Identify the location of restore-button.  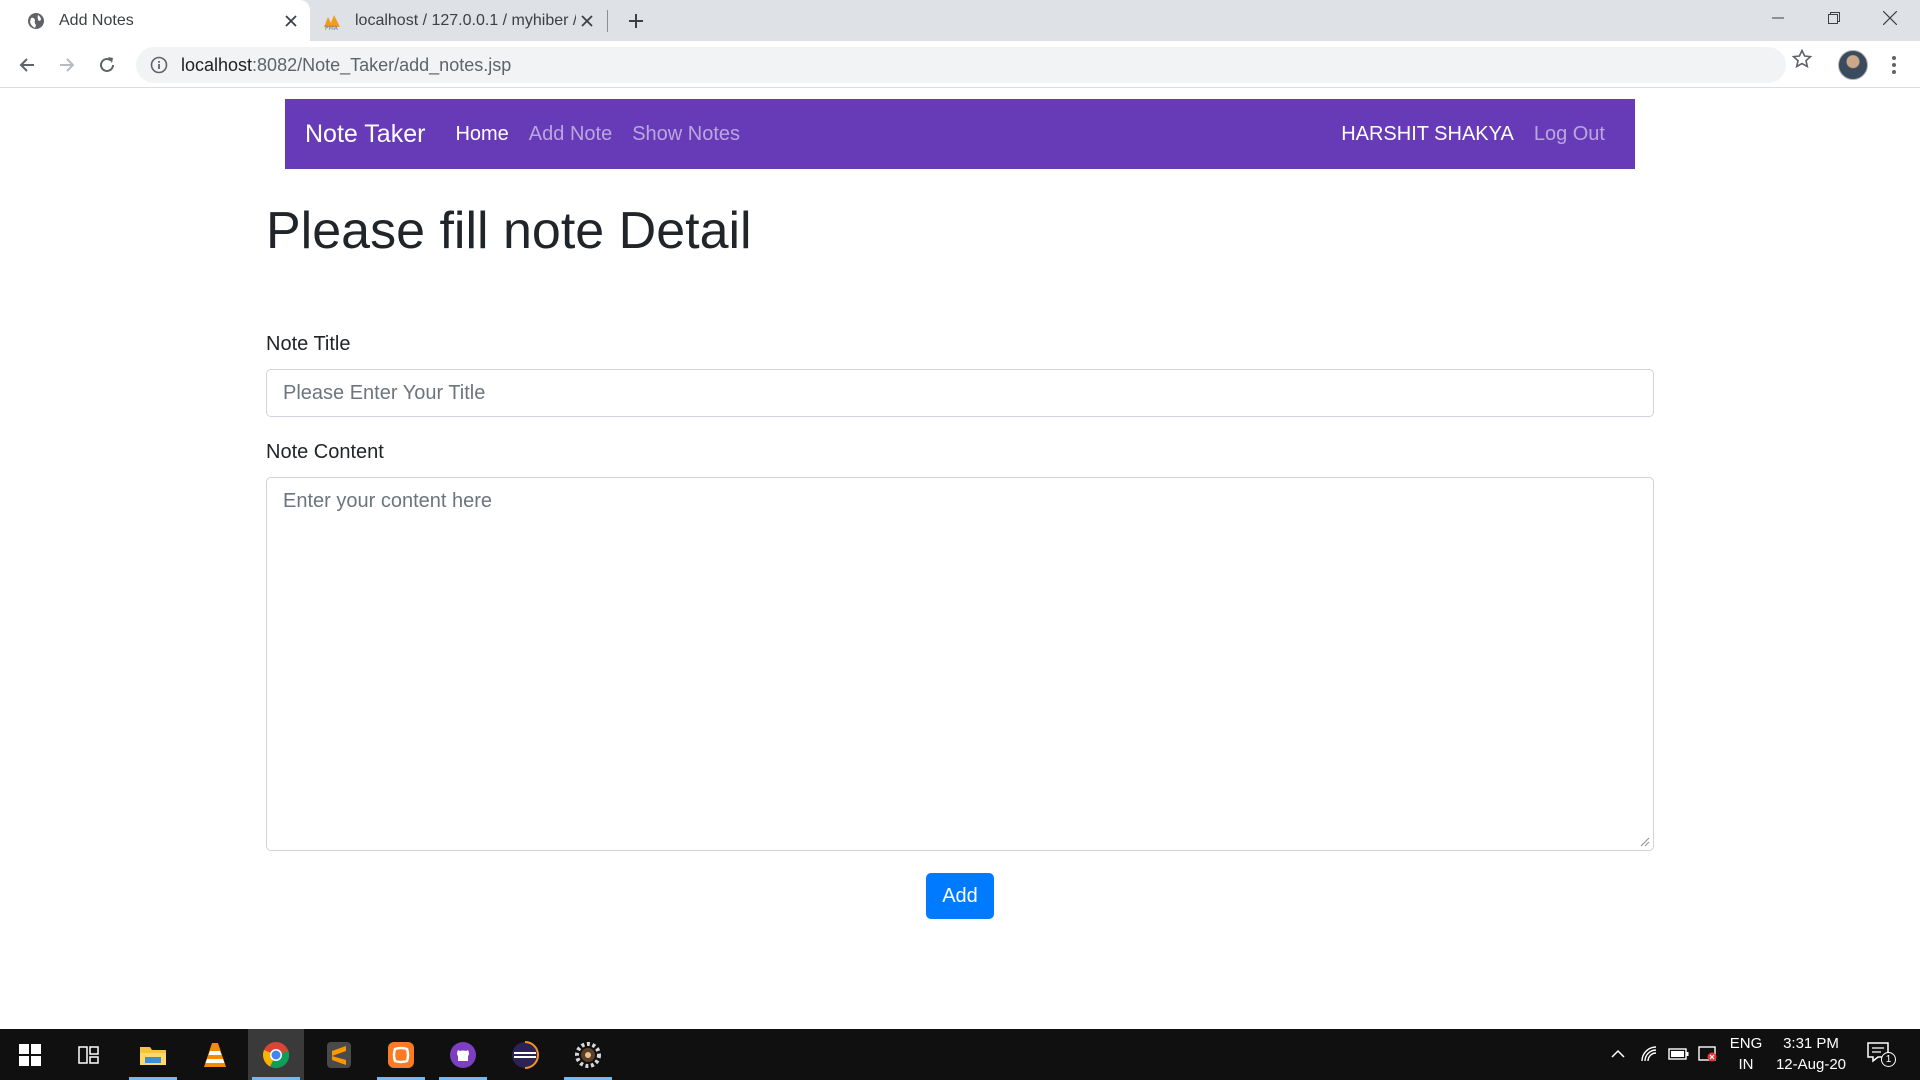
(1834, 18).